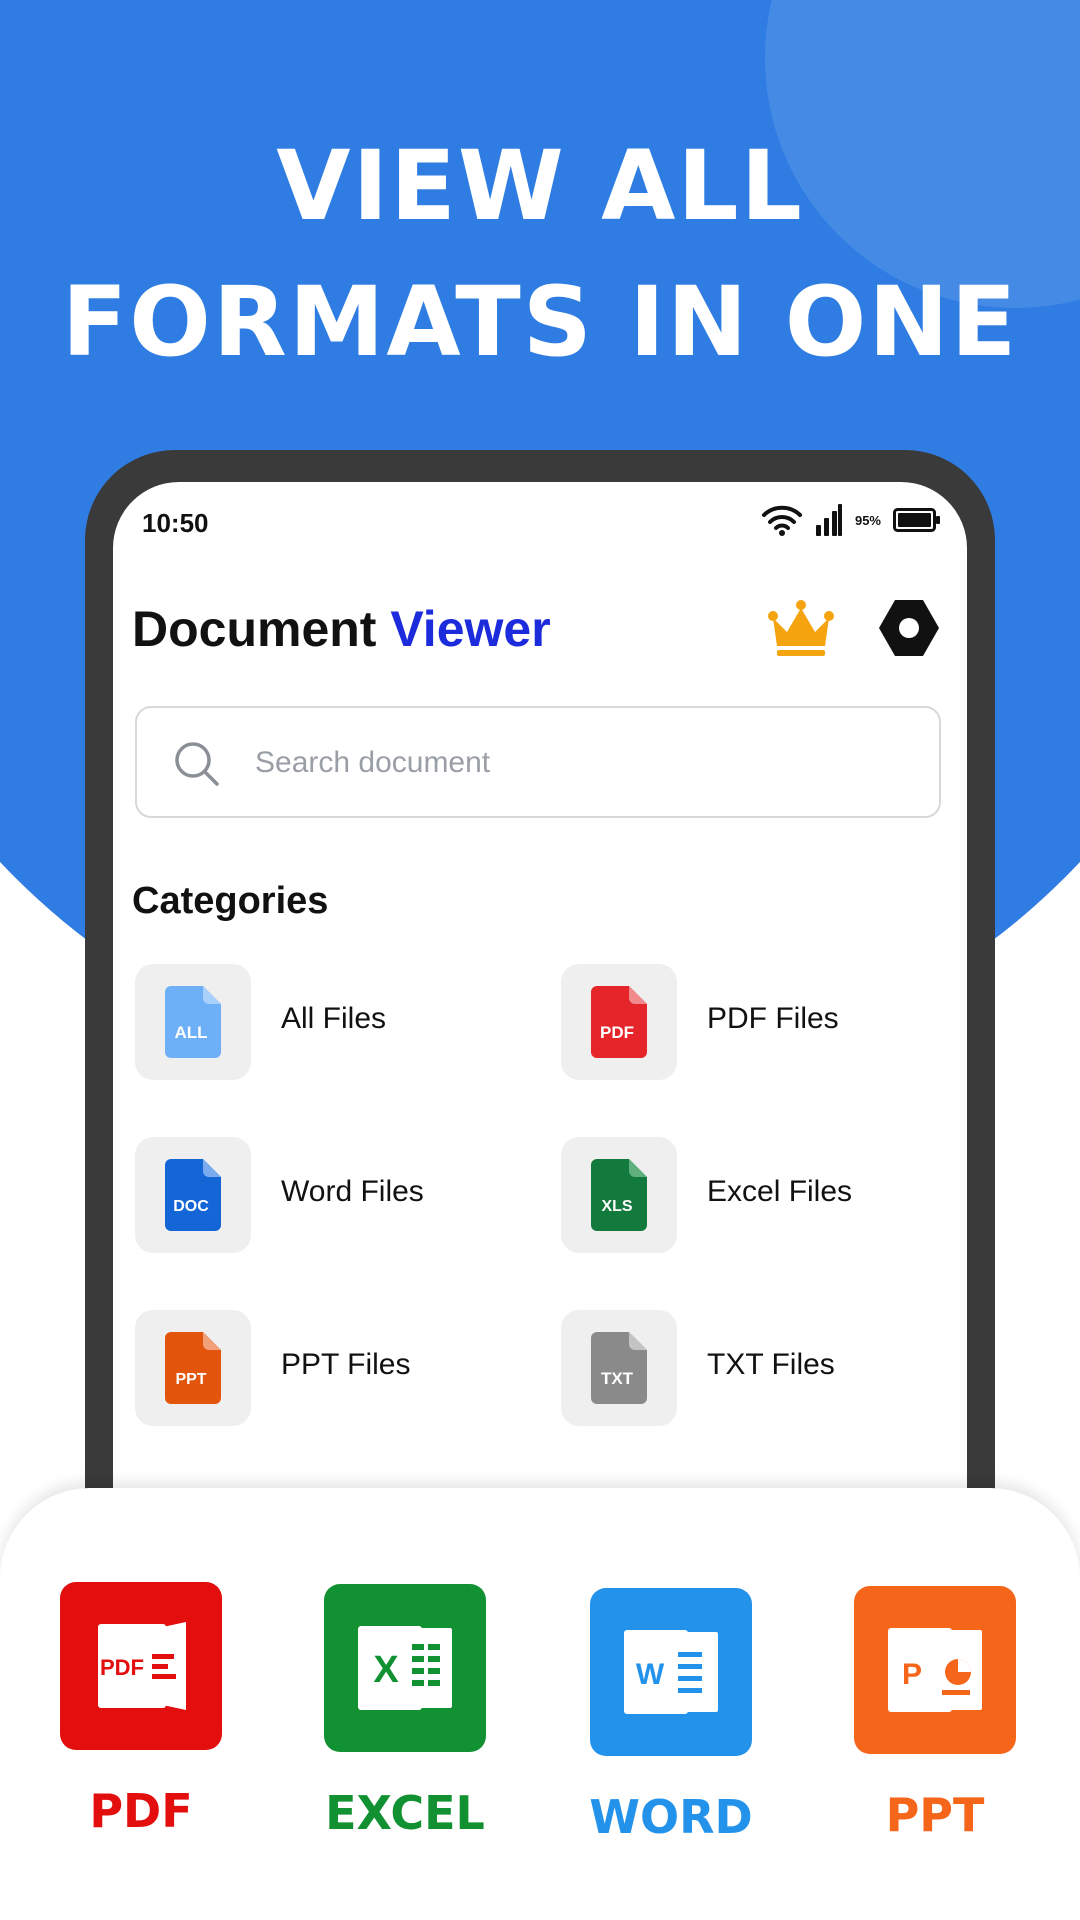 Image resolution: width=1080 pixels, height=1920 pixels. I want to click on format-word: W WORD, so click(671, 1716).